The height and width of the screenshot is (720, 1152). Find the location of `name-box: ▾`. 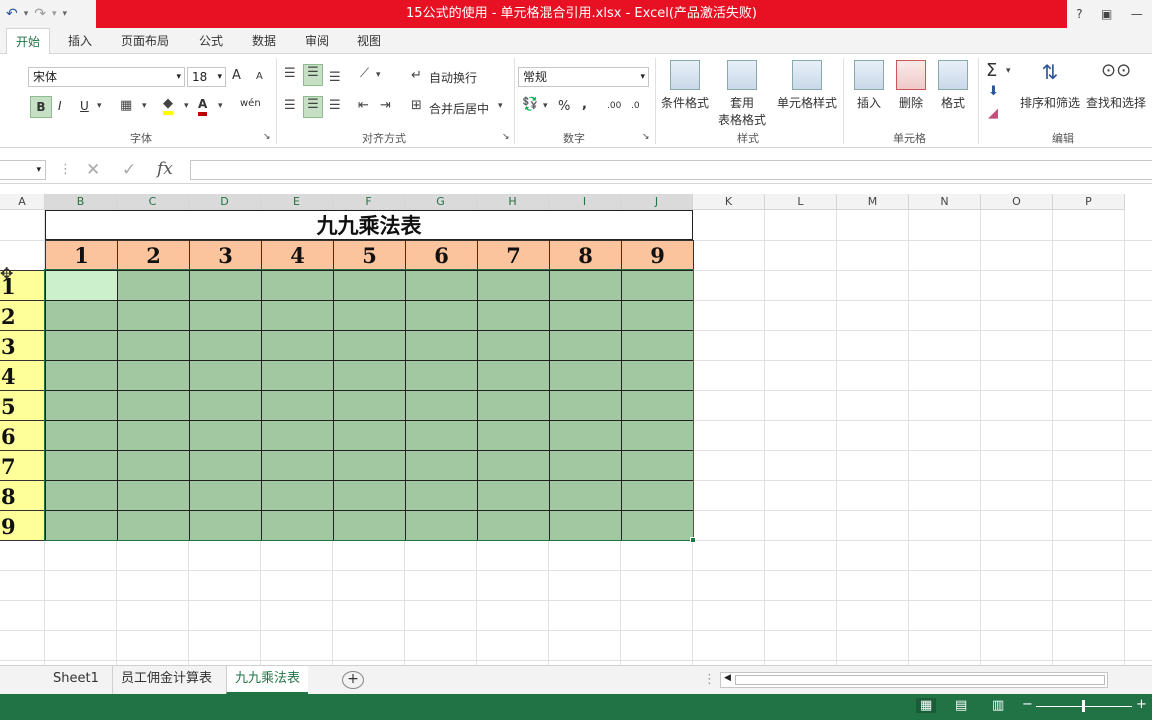

name-box: ▾ is located at coordinates (23, 170).